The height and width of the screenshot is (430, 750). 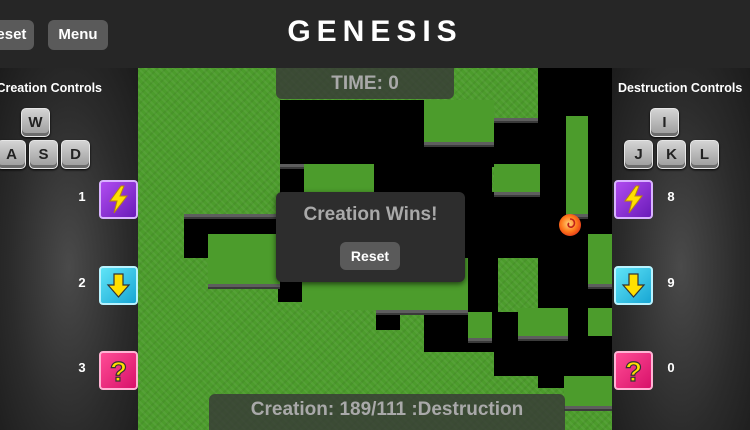 What do you see at coordinates (75, 154) in the screenshot?
I see `key-d: D` at bounding box center [75, 154].